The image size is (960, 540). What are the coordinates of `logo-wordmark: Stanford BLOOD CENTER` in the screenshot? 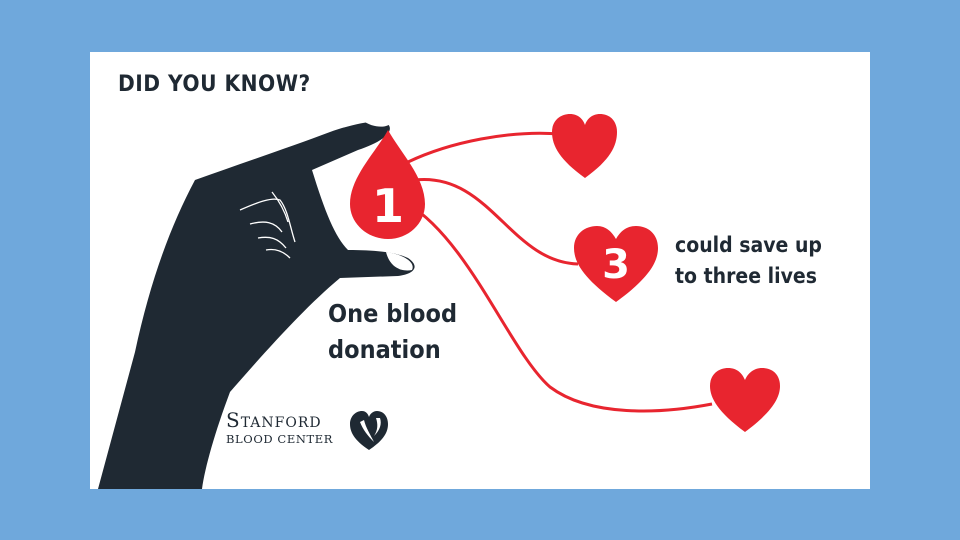 It's located at (279, 427).